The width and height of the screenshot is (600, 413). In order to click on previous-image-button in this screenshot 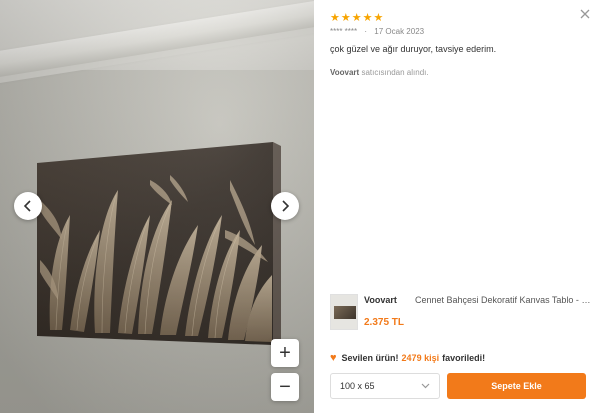, I will do `click(28, 206)`.